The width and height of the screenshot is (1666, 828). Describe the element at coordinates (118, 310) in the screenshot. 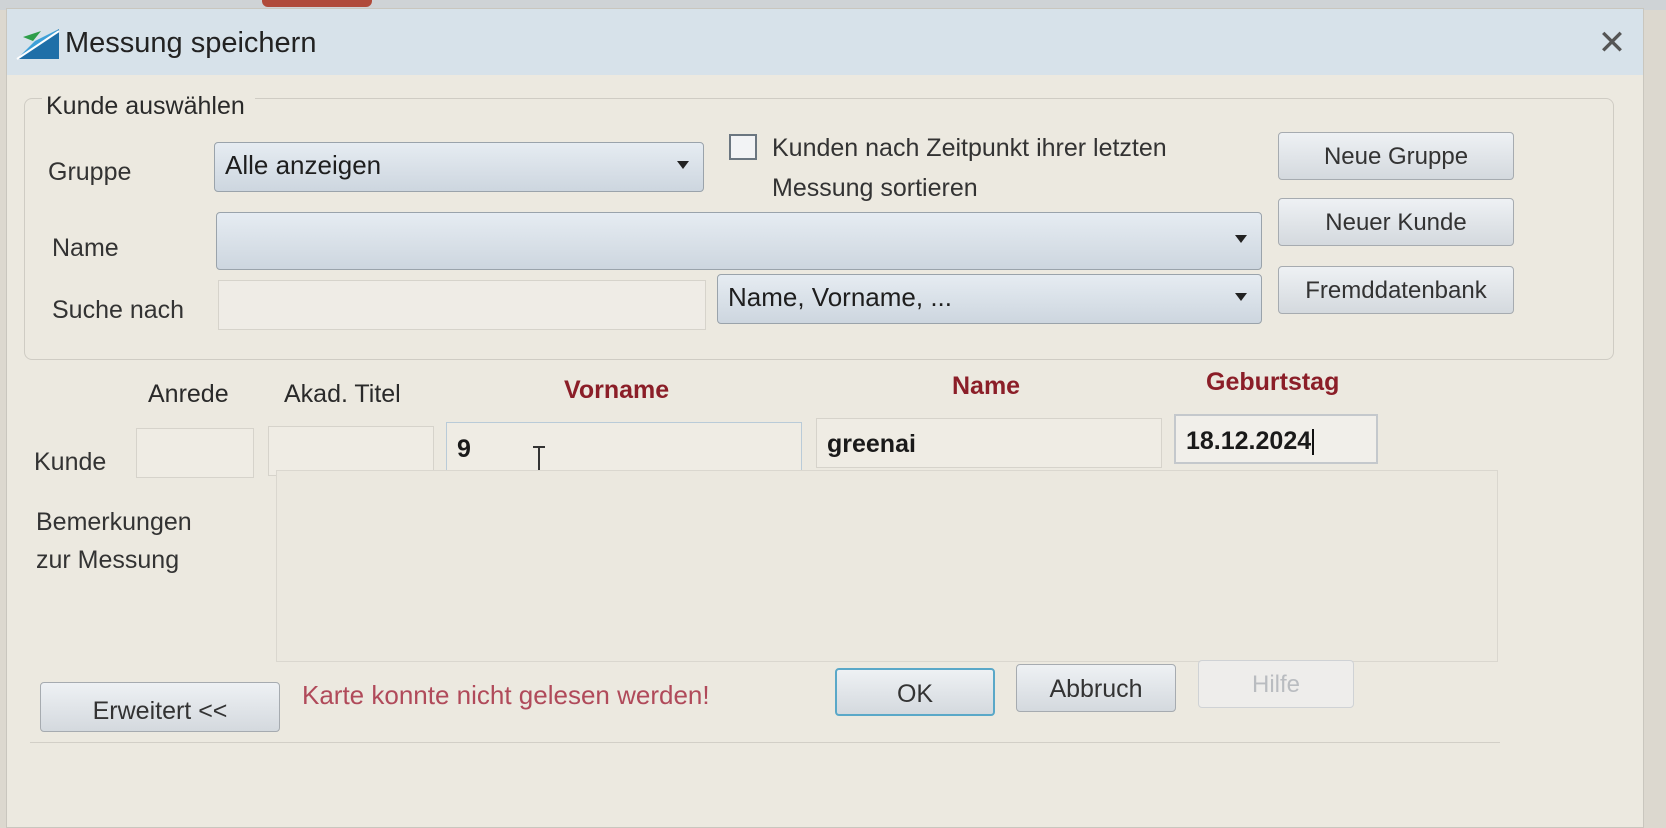

I see `suche-label: Suche nach` at that location.